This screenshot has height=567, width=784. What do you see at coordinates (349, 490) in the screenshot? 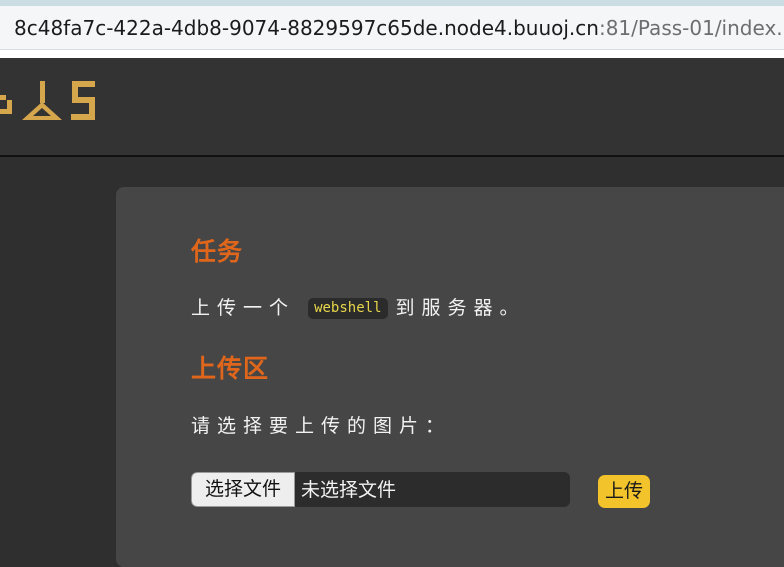
I see `file-status: 未选择文件` at bounding box center [349, 490].